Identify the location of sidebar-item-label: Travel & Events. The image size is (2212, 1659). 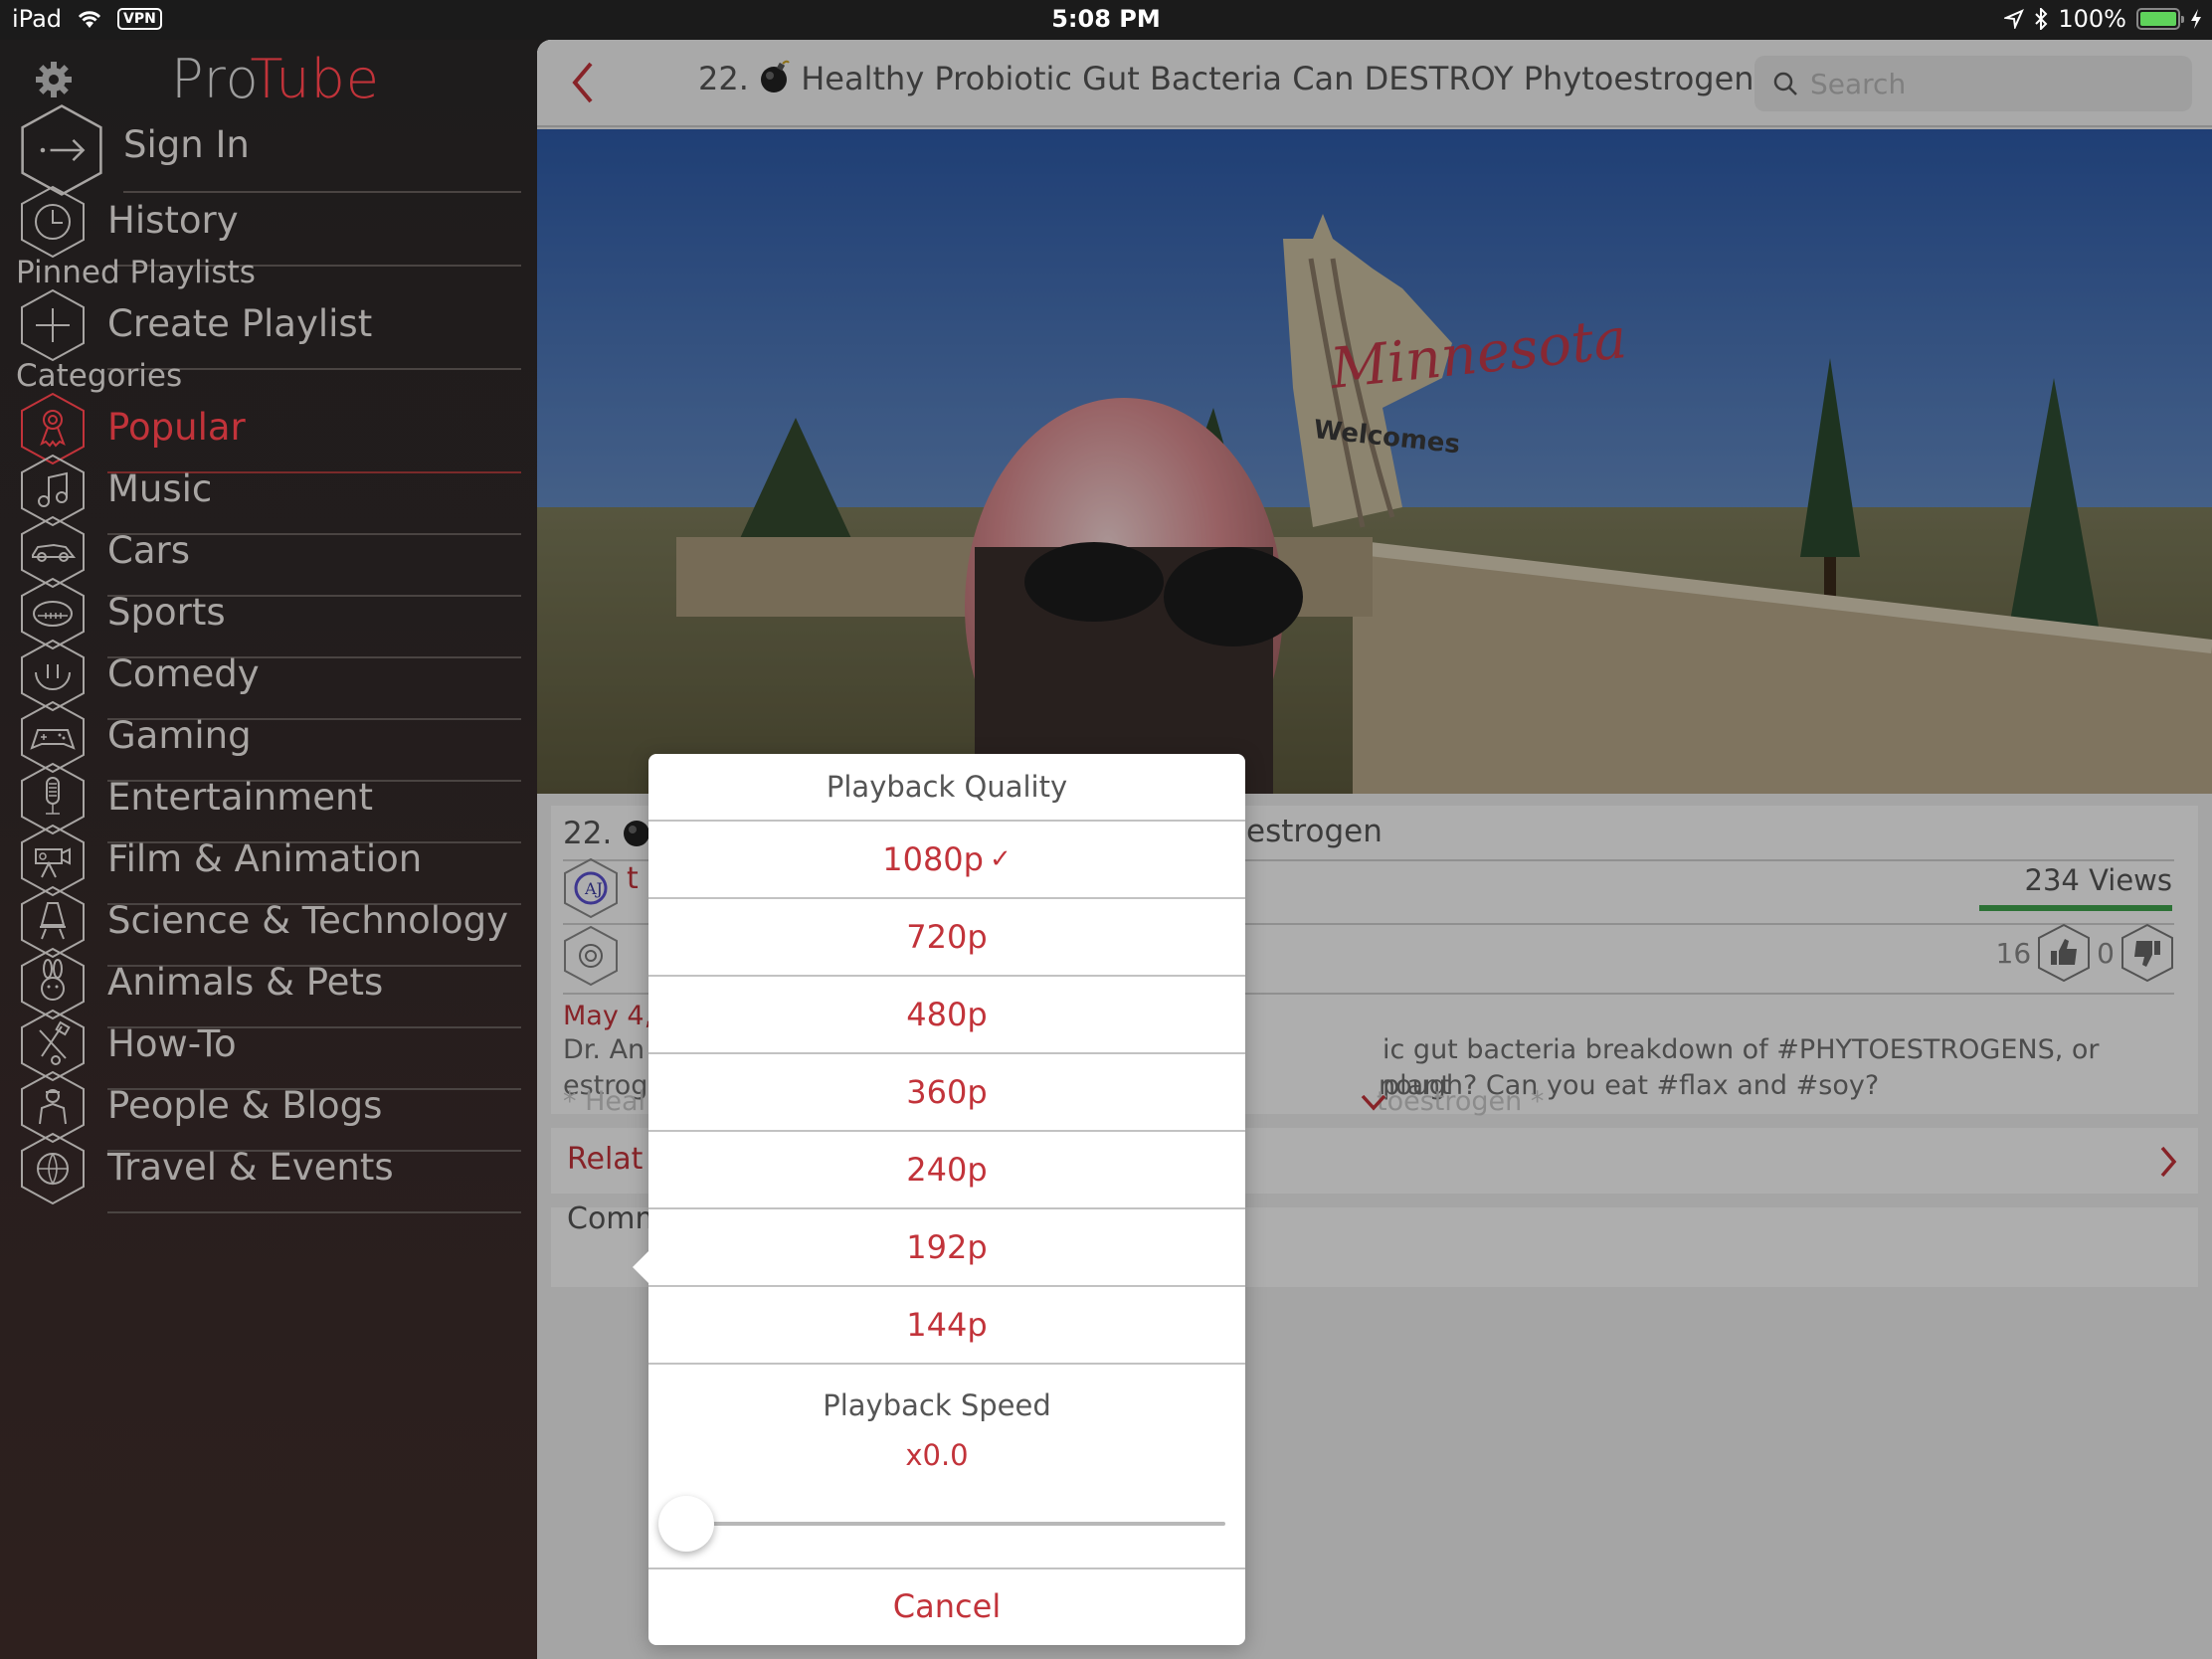
(250, 1167).